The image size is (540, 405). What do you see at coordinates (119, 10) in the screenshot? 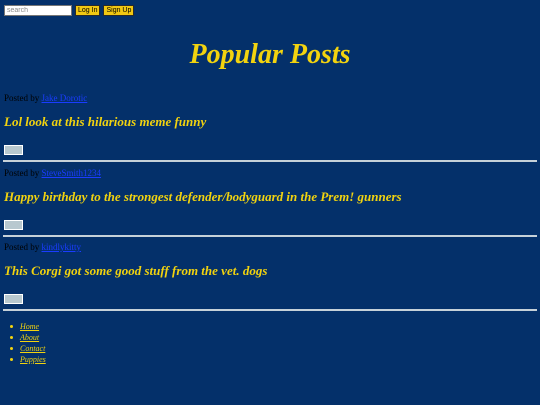
I see `signup-button: Sign Up` at bounding box center [119, 10].